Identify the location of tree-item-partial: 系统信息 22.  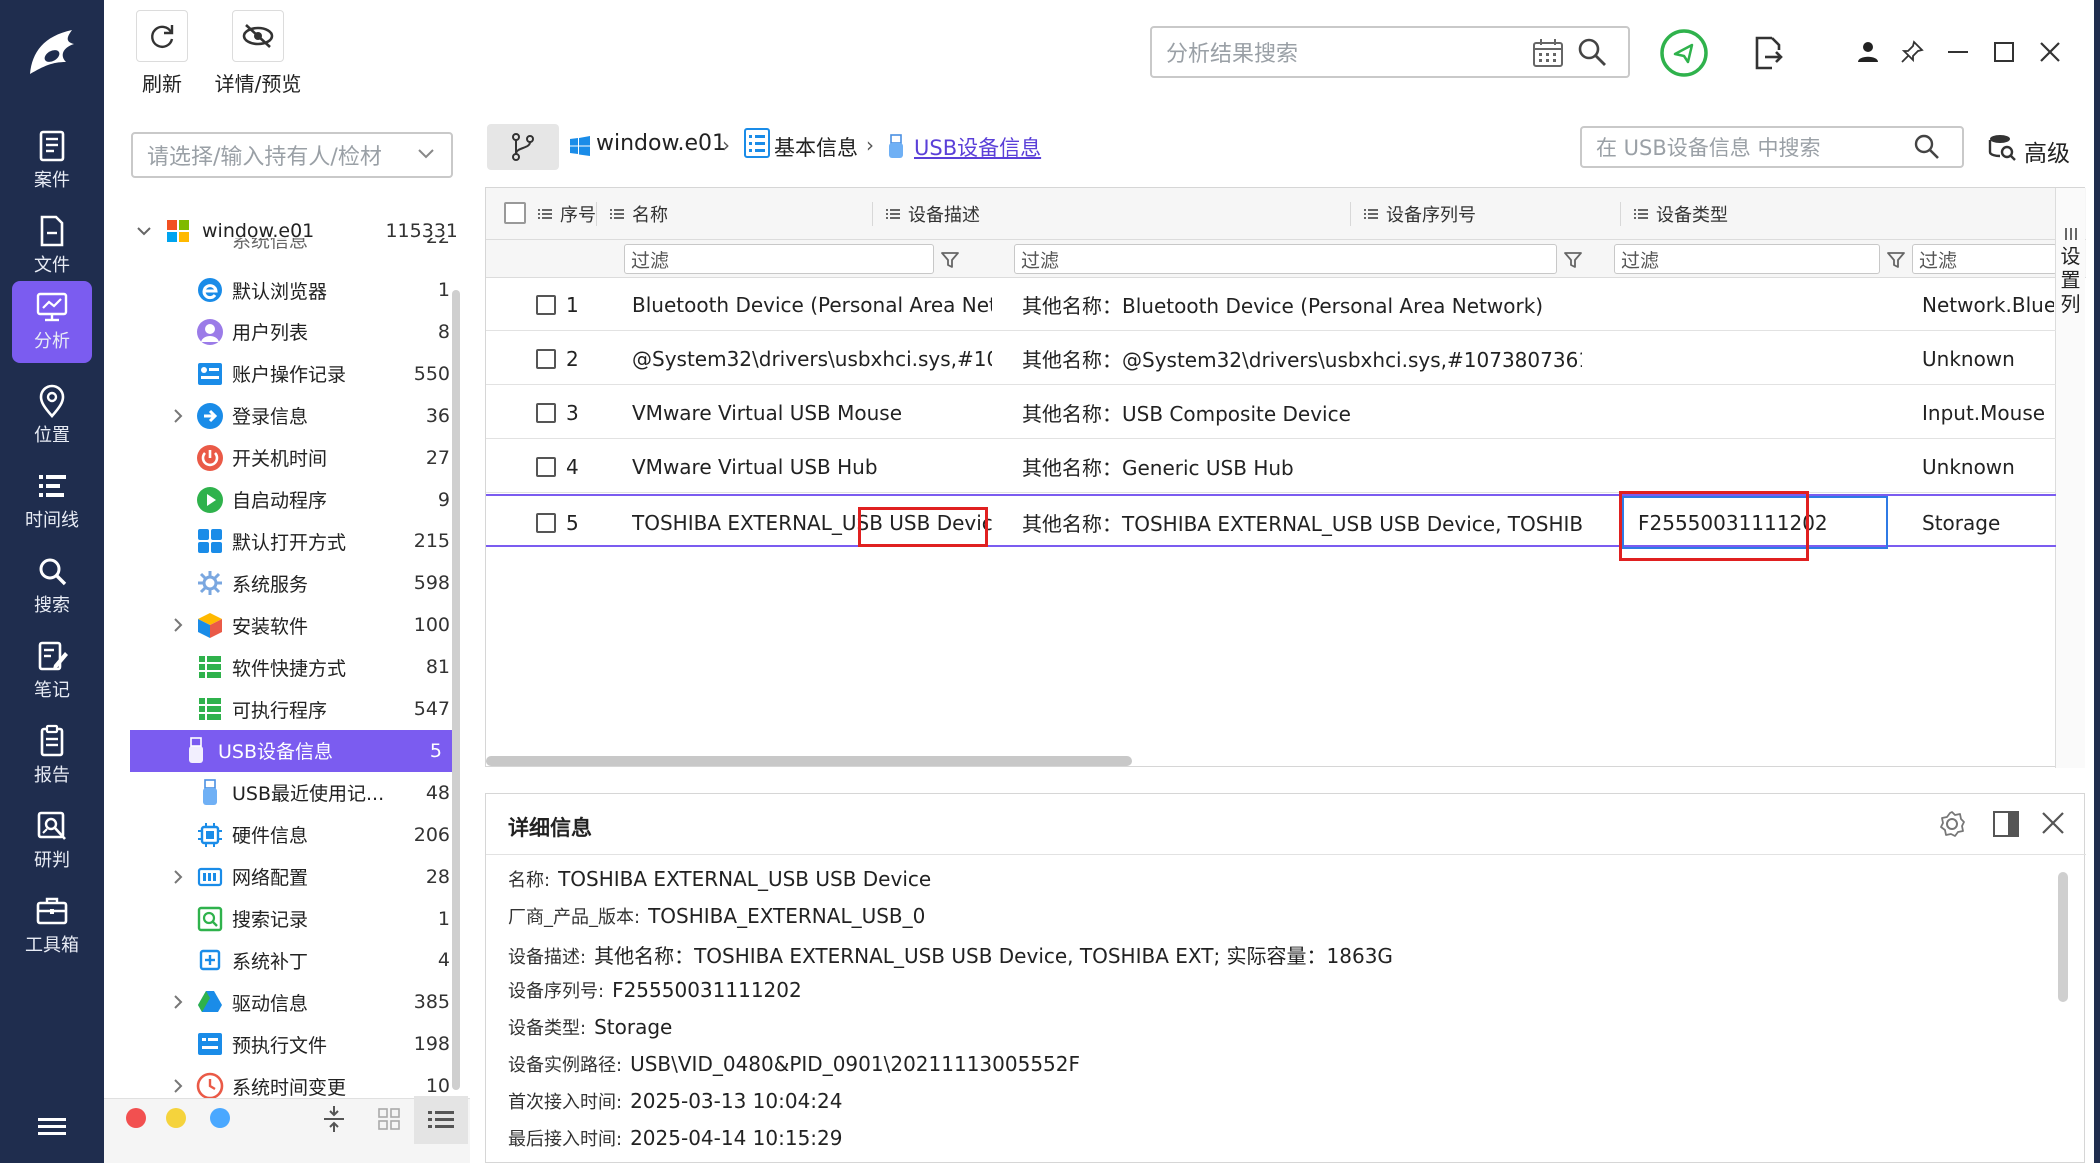
(290, 247).